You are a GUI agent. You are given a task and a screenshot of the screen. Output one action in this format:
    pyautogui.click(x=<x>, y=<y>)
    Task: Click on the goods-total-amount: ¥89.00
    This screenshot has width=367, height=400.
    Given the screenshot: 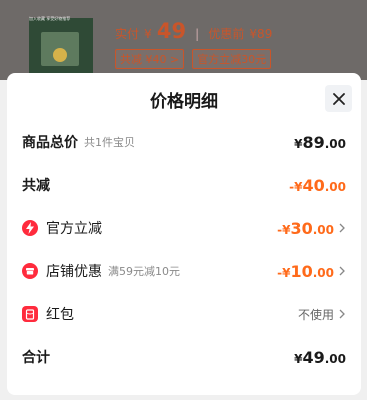 What is the action you would take?
    pyautogui.click(x=320, y=142)
    